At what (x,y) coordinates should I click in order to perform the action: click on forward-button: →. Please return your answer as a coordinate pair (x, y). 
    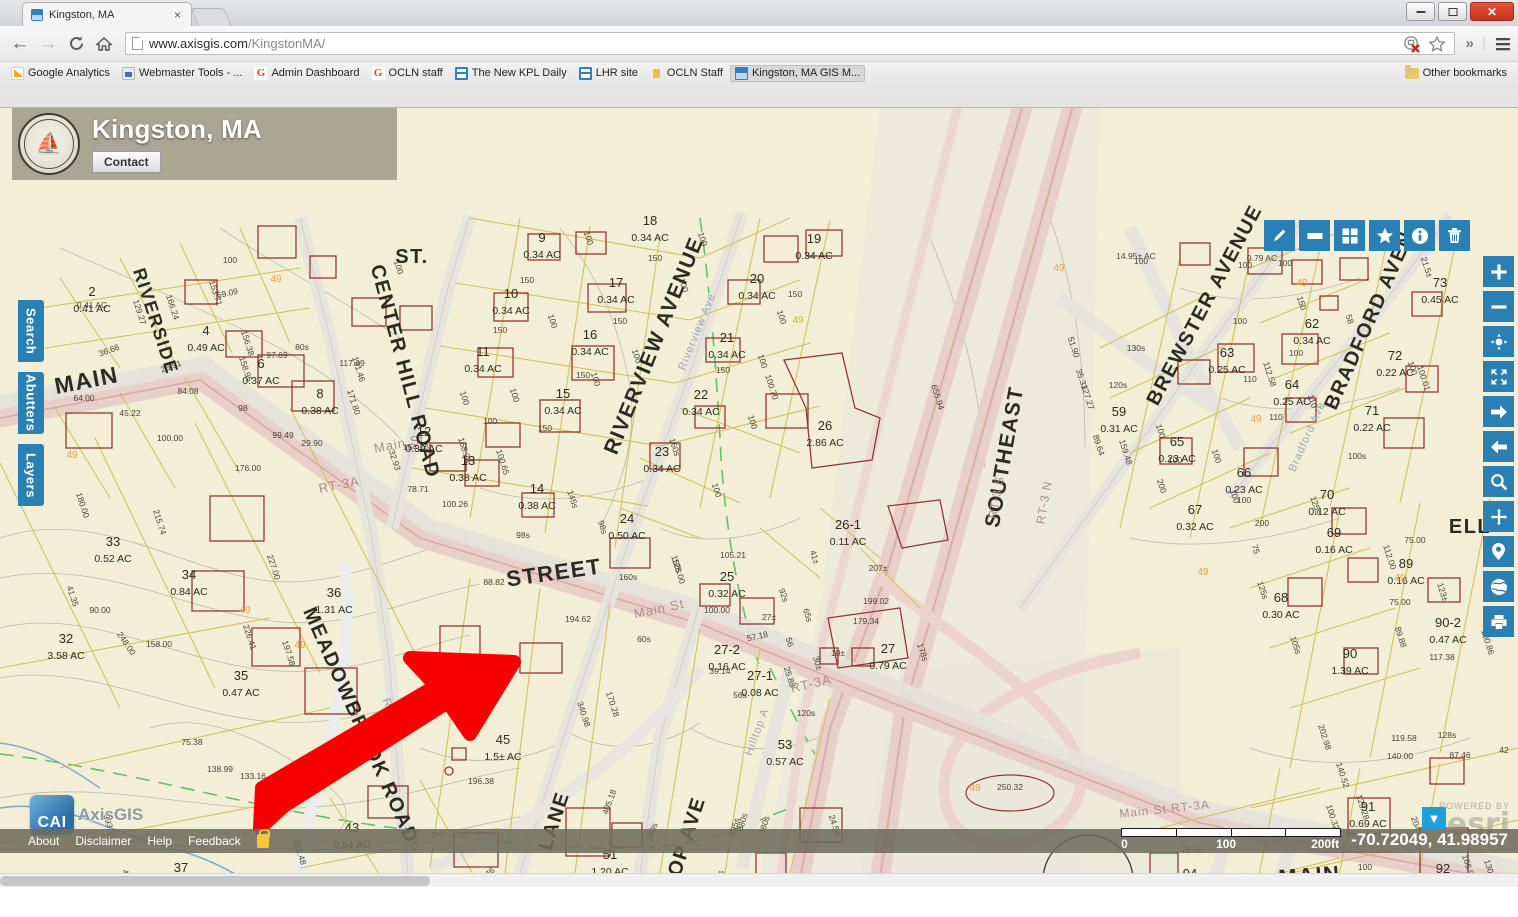
    Looking at the image, I should click on (48, 44).